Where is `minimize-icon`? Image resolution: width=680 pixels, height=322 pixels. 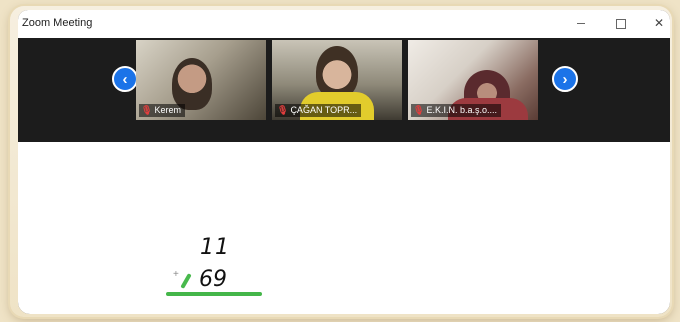 minimize-icon is located at coordinates (581, 24).